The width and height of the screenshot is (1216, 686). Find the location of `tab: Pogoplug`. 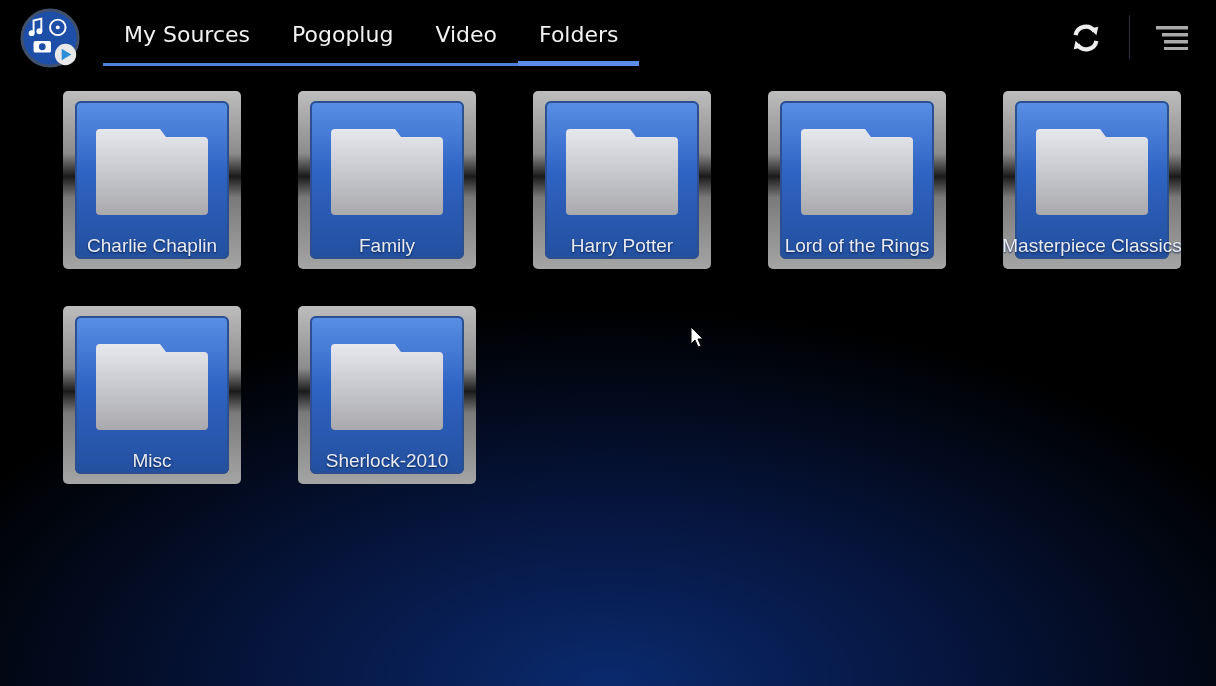

tab: Pogoplug is located at coordinates (343, 42).